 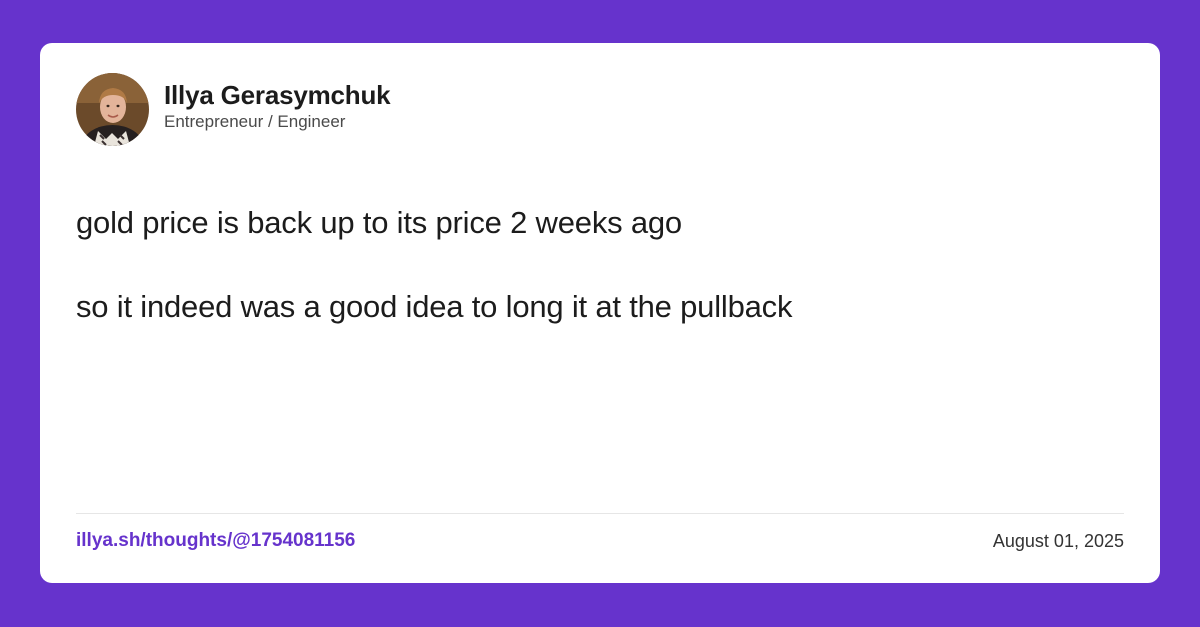 I want to click on author-name: Illya Gerasymchuk, so click(x=277, y=95).